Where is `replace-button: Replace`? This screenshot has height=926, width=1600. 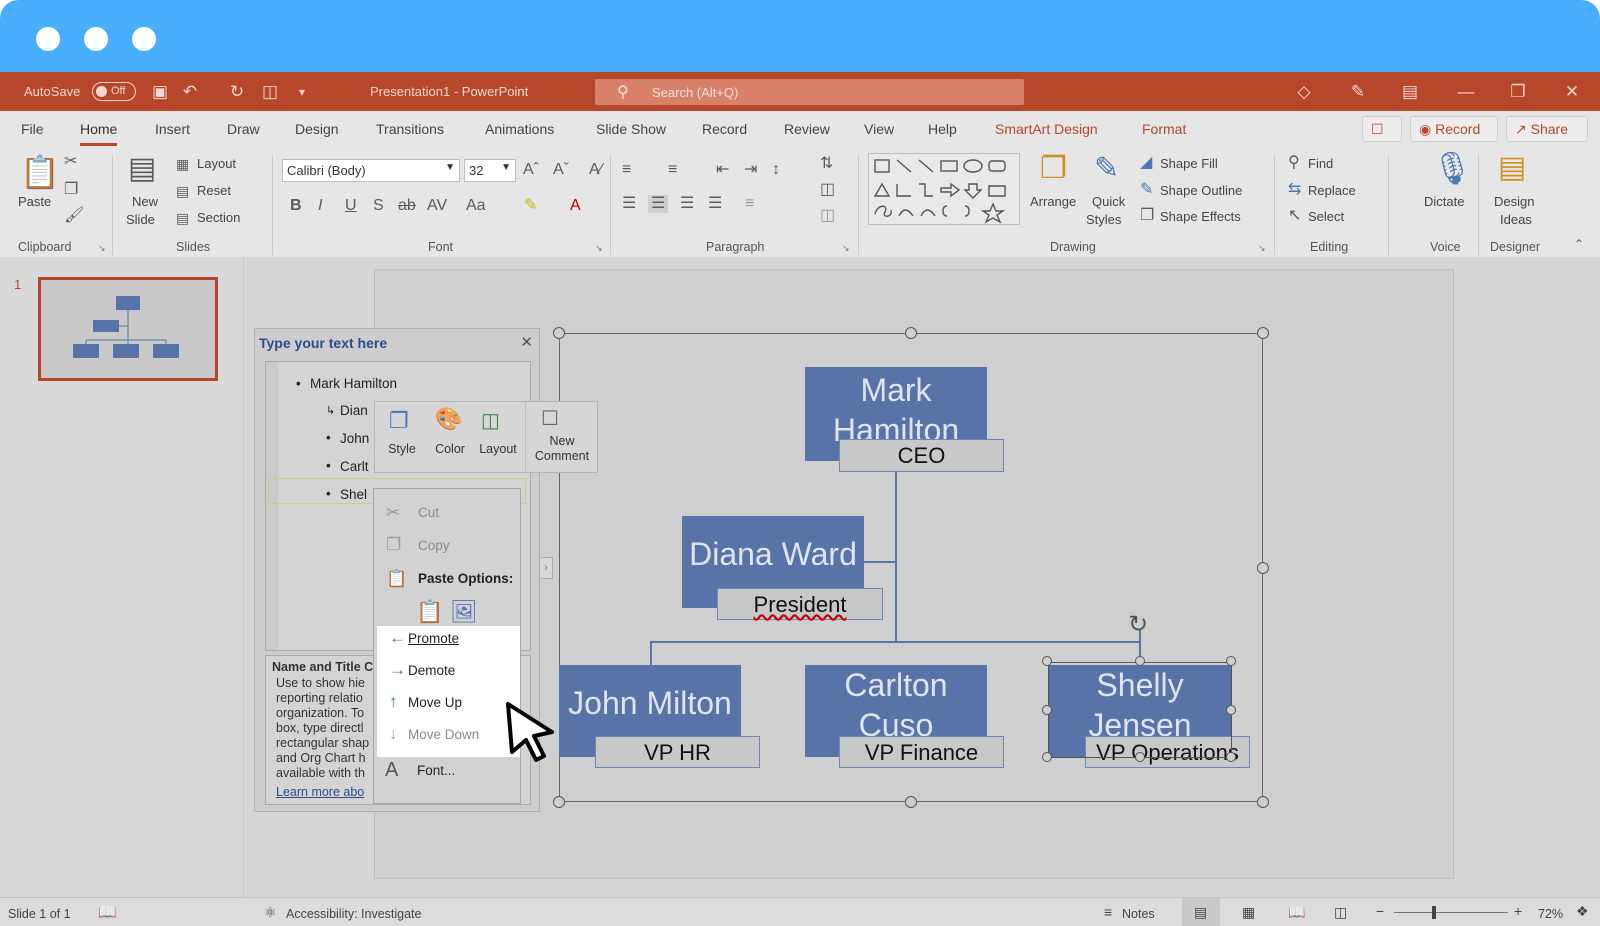 replace-button: Replace is located at coordinates (1332, 190).